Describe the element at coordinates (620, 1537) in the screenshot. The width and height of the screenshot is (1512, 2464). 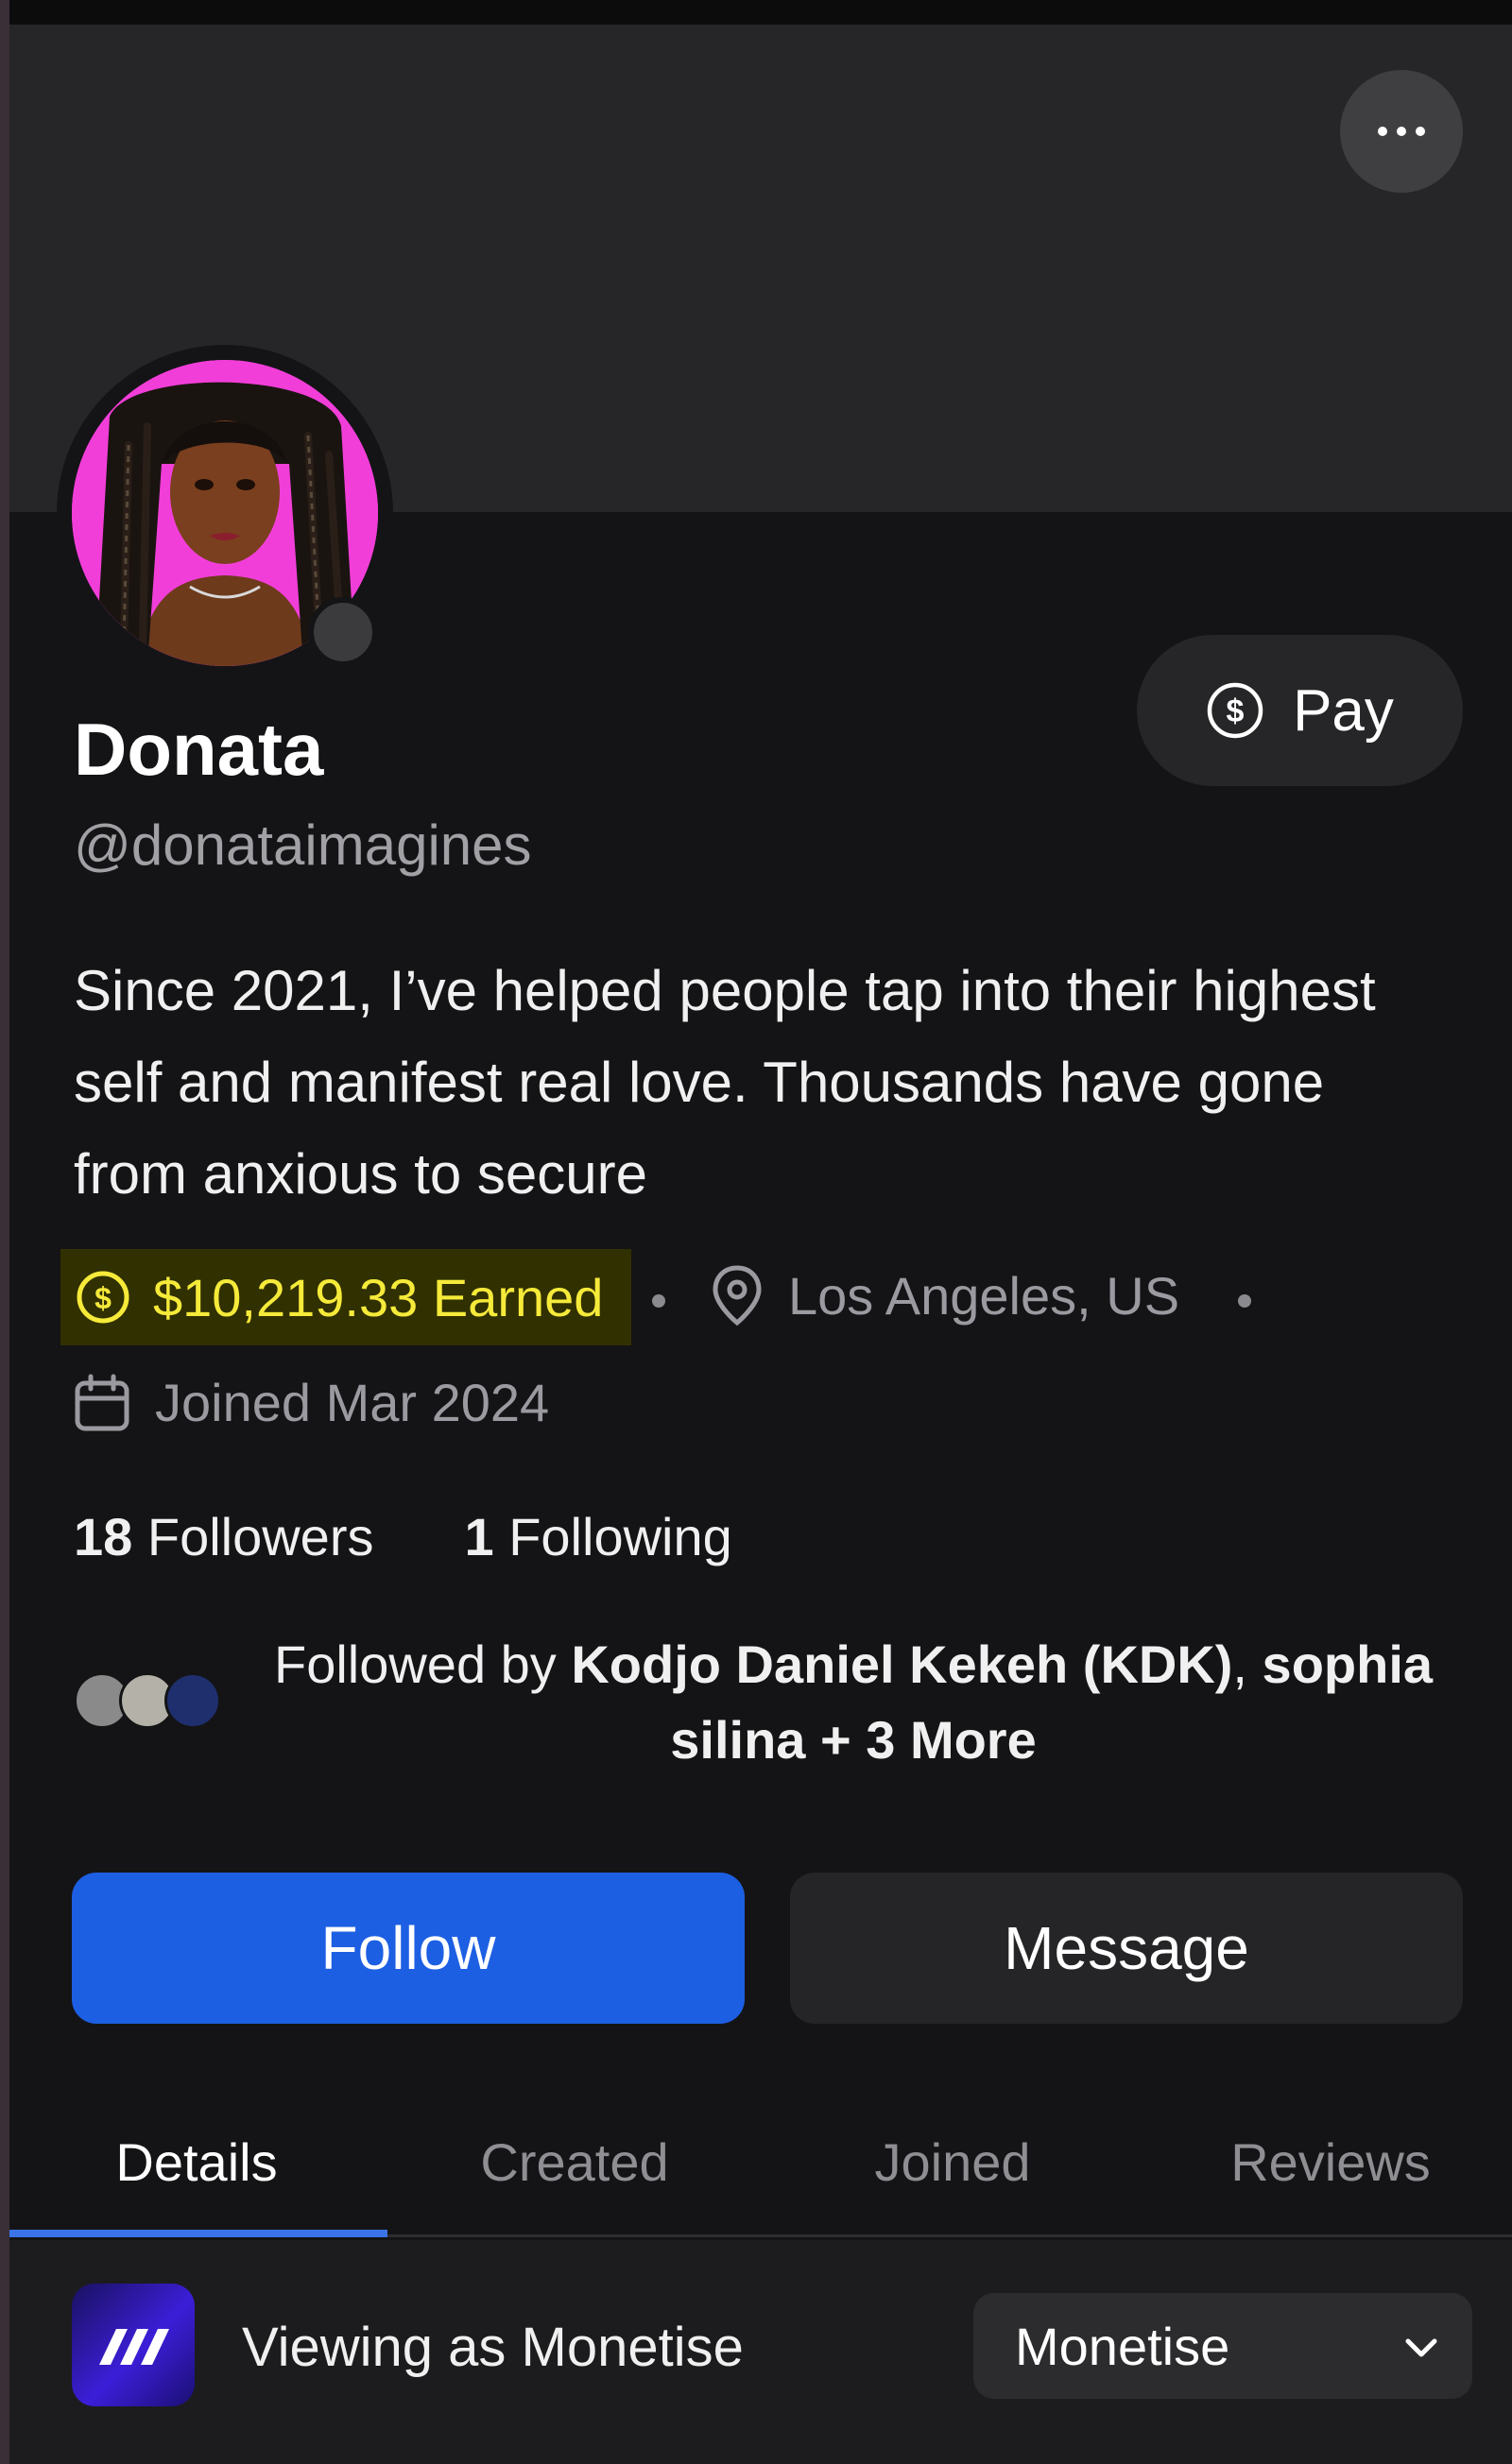
I see `following-label: Following` at that location.